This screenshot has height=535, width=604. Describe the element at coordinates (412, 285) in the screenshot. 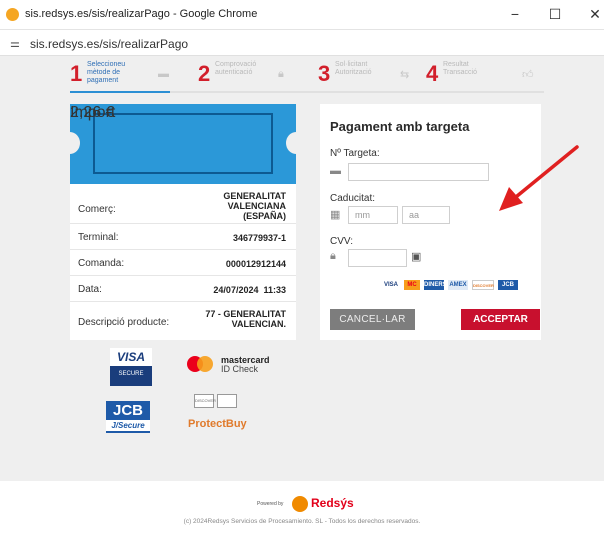

I see `mastercard-card-icon: MC` at that location.